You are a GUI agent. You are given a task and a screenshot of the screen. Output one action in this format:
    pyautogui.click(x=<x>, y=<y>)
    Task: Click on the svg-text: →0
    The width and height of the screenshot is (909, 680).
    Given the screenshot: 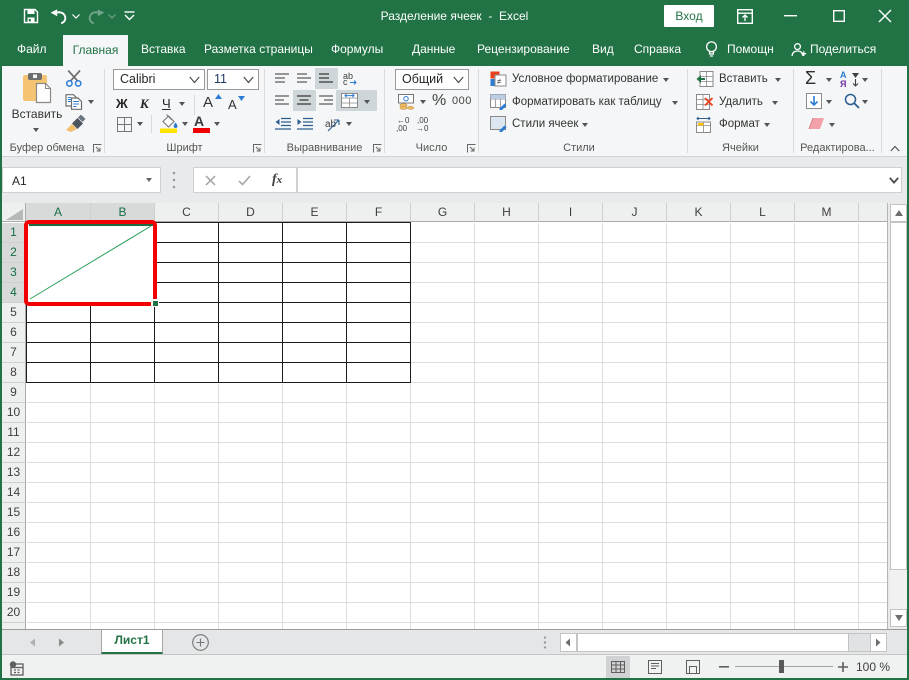 What is the action you would take?
    pyautogui.click(x=422, y=128)
    